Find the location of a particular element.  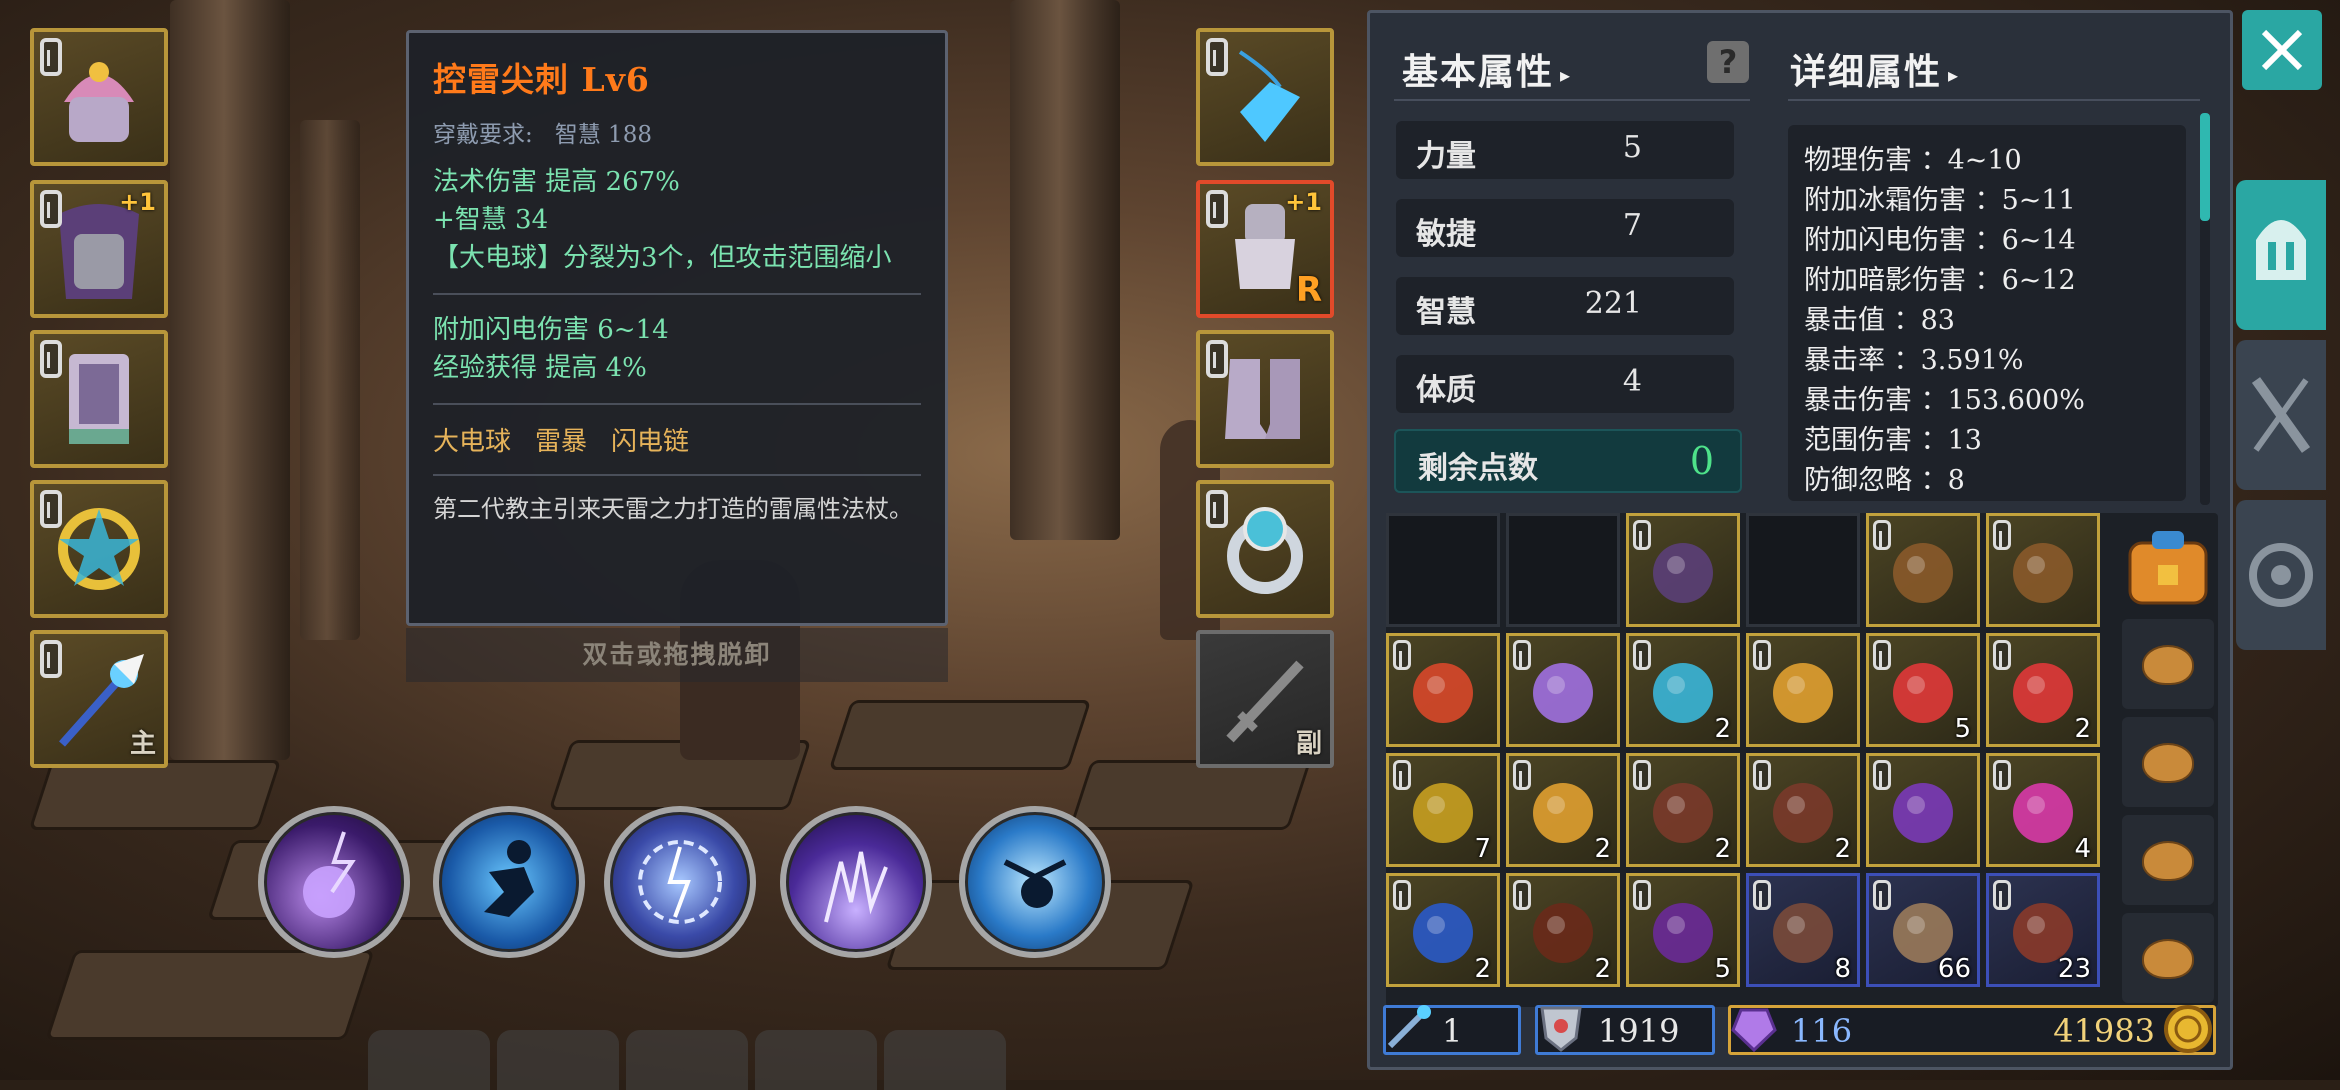

equip-slot-main-weapon: 主 is located at coordinates (99, 699).